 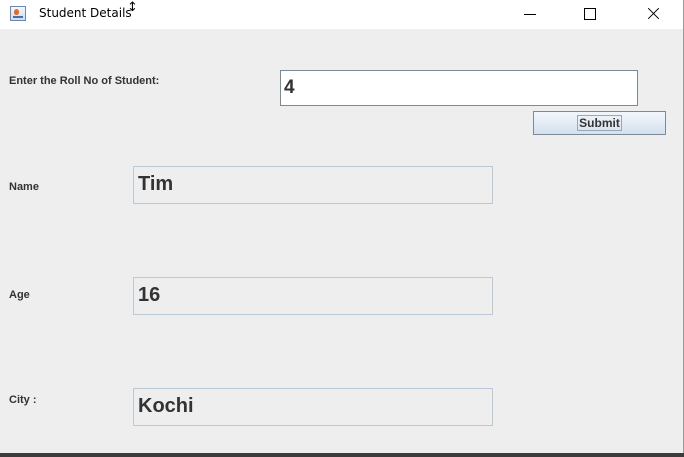 I want to click on name-label: Name, so click(x=24, y=187).